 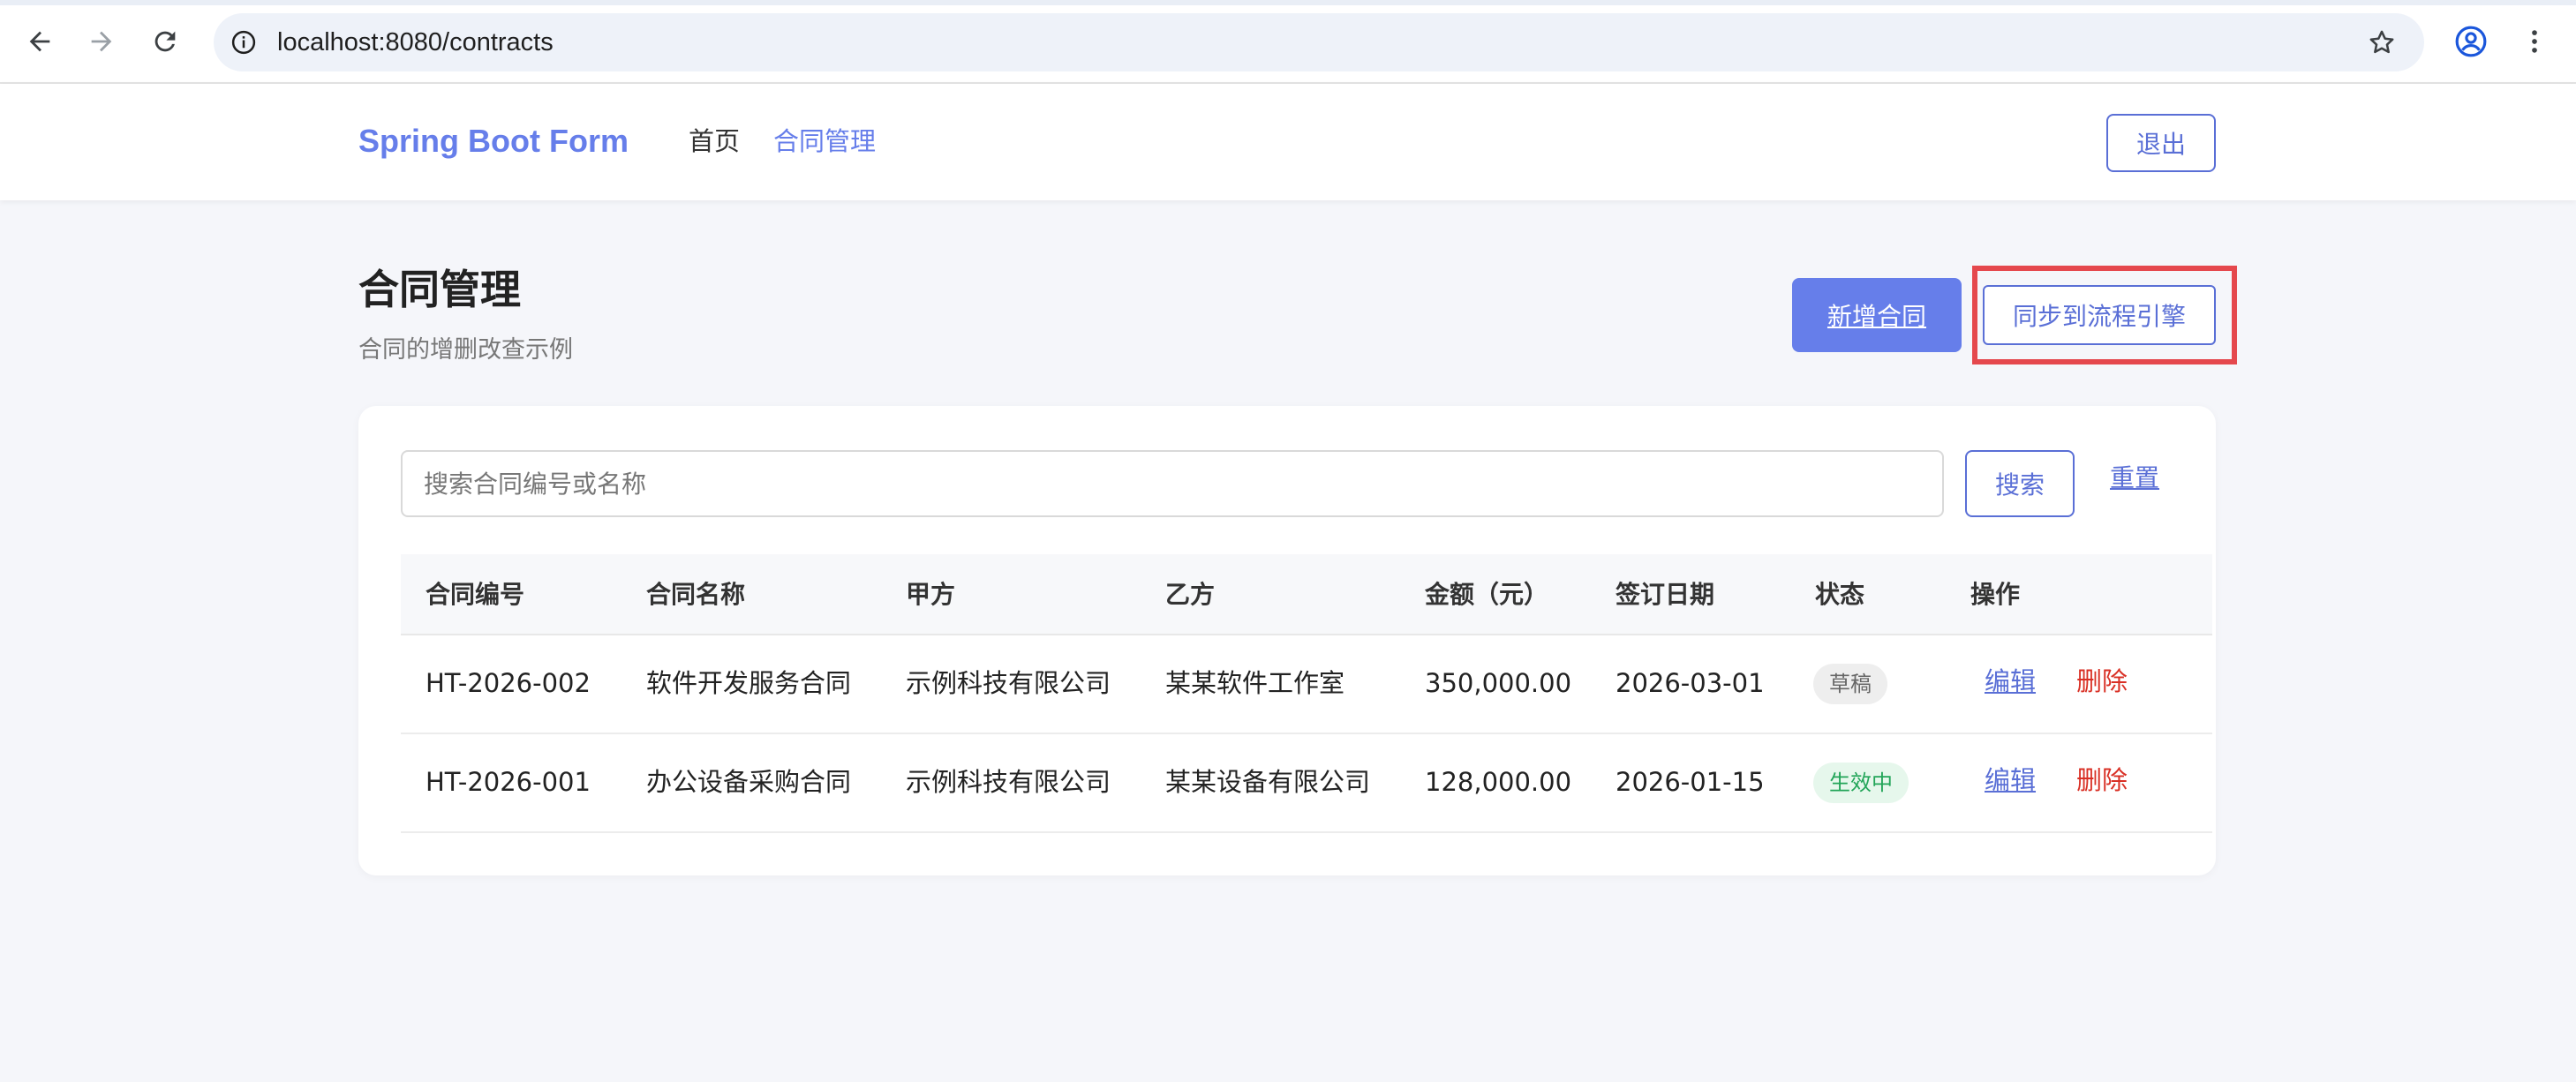 I want to click on page-title: 合同管理, so click(x=440, y=289).